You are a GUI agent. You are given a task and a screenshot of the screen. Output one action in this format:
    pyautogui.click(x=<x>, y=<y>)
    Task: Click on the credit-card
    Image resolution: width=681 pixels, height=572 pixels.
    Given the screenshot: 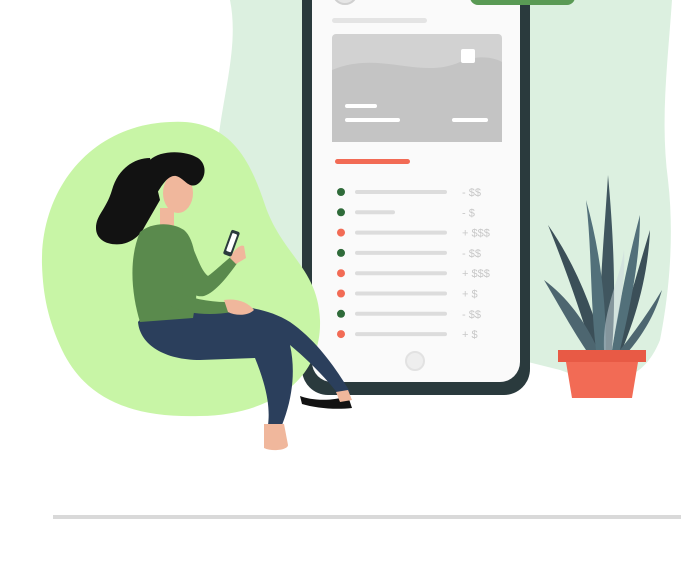 What is the action you would take?
    pyautogui.click(x=417, y=88)
    